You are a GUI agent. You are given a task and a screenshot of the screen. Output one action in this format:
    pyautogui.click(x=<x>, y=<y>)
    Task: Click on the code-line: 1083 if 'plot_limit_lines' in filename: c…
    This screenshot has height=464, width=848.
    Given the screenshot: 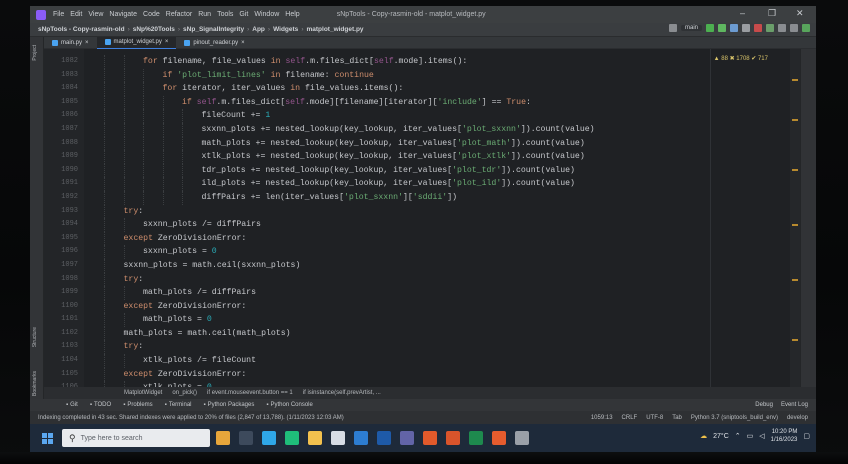 What is the action you would take?
    pyautogui.click(x=422, y=75)
    